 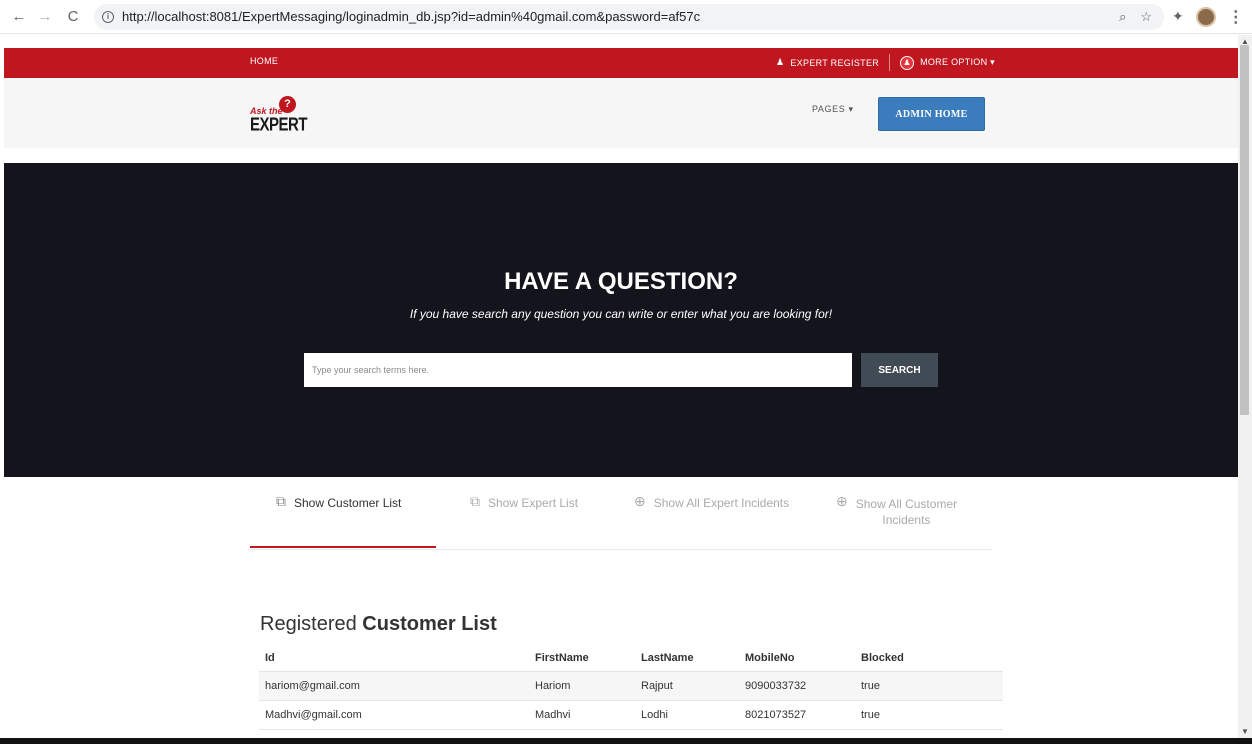 What do you see at coordinates (621, 63) in the screenshot?
I see `top-red-bar: HOME ♟ EXPERT REGISTER ♟ MORE OPTION ▾` at bounding box center [621, 63].